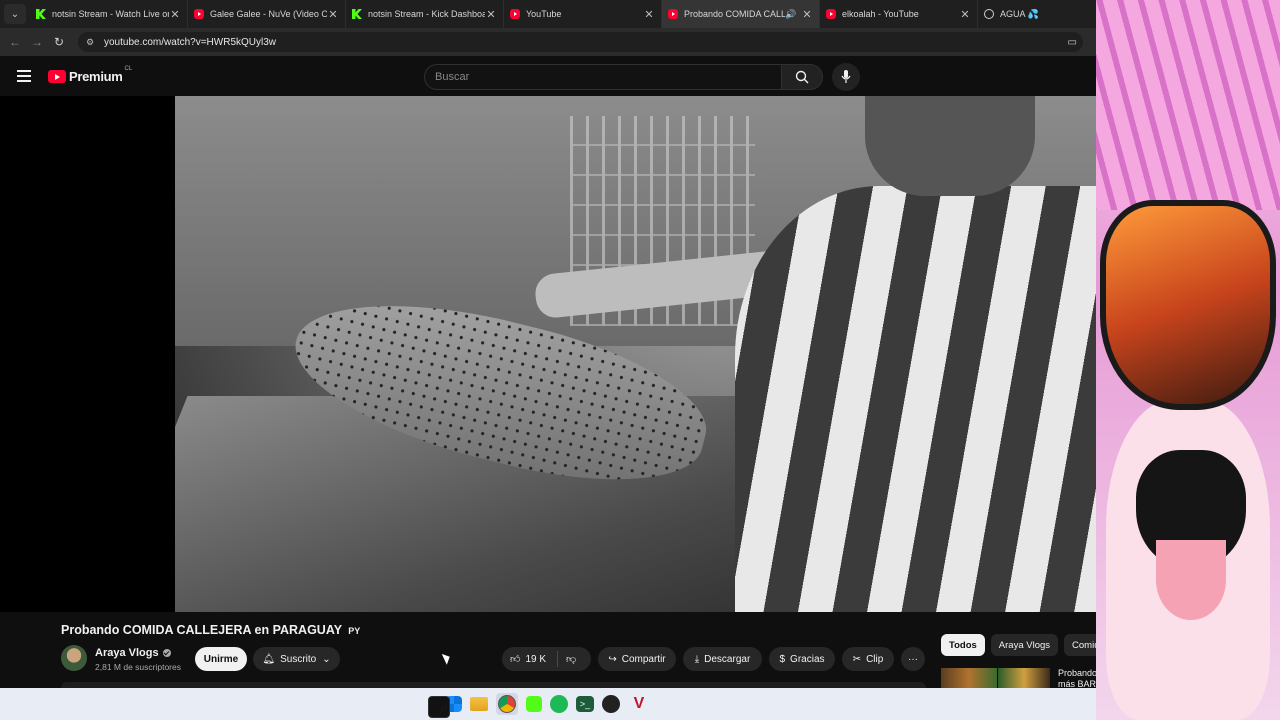 The image size is (1280, 720). I want to click on video-scene-head, so click(950, 146).